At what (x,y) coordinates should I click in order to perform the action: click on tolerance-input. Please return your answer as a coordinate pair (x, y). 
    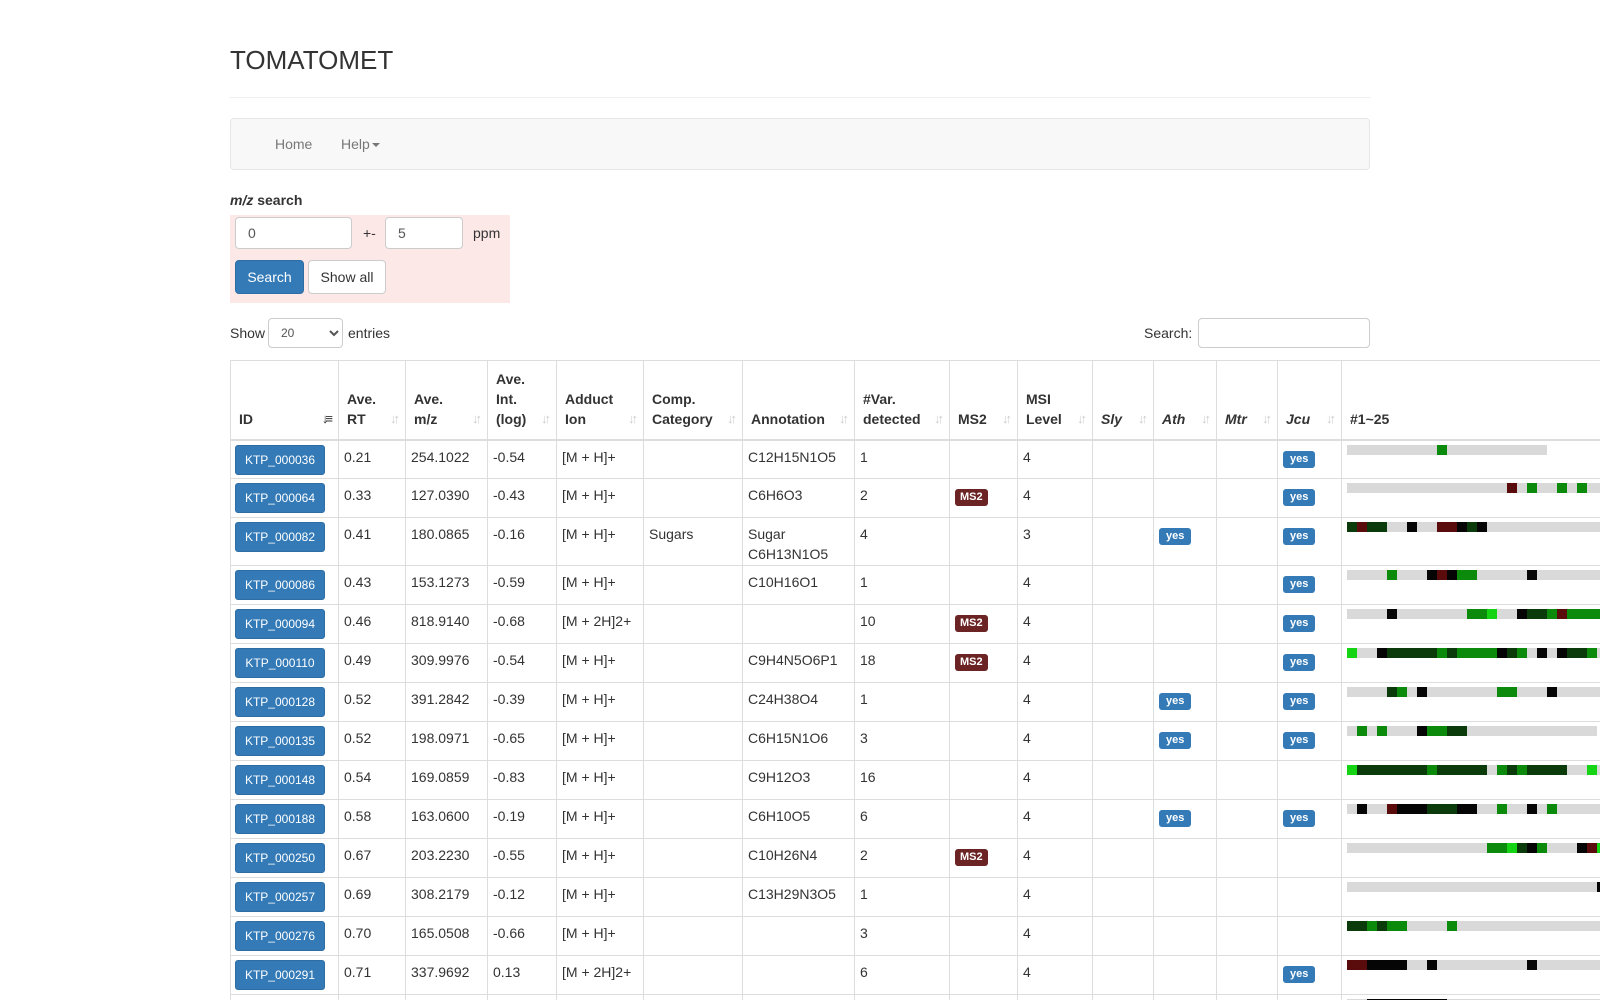
    Looking at the image, I should click on (424, 233).